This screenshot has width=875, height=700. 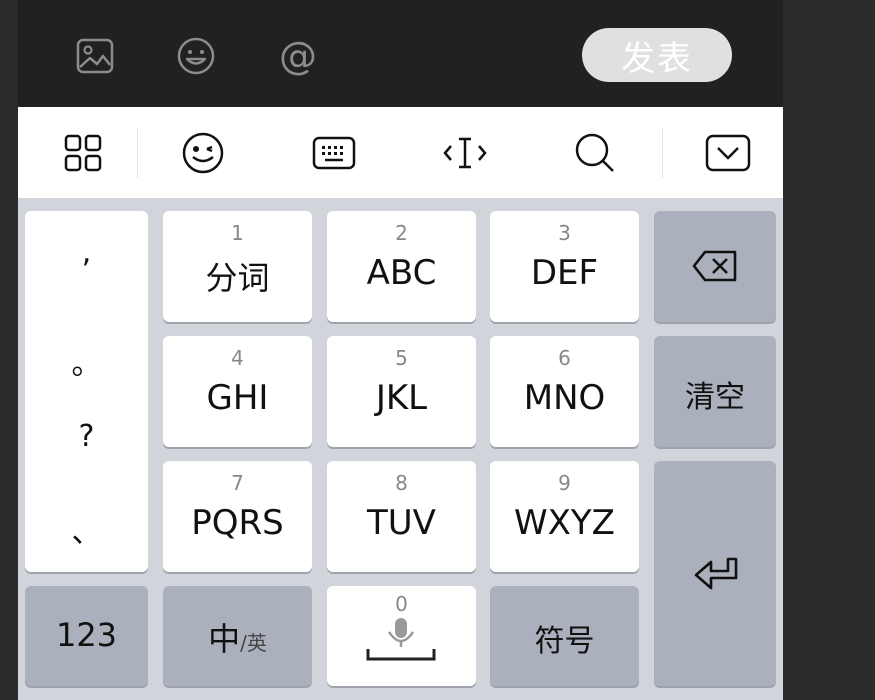 I want to click on key-5: 5 JKL, so click(x=401, y=391).